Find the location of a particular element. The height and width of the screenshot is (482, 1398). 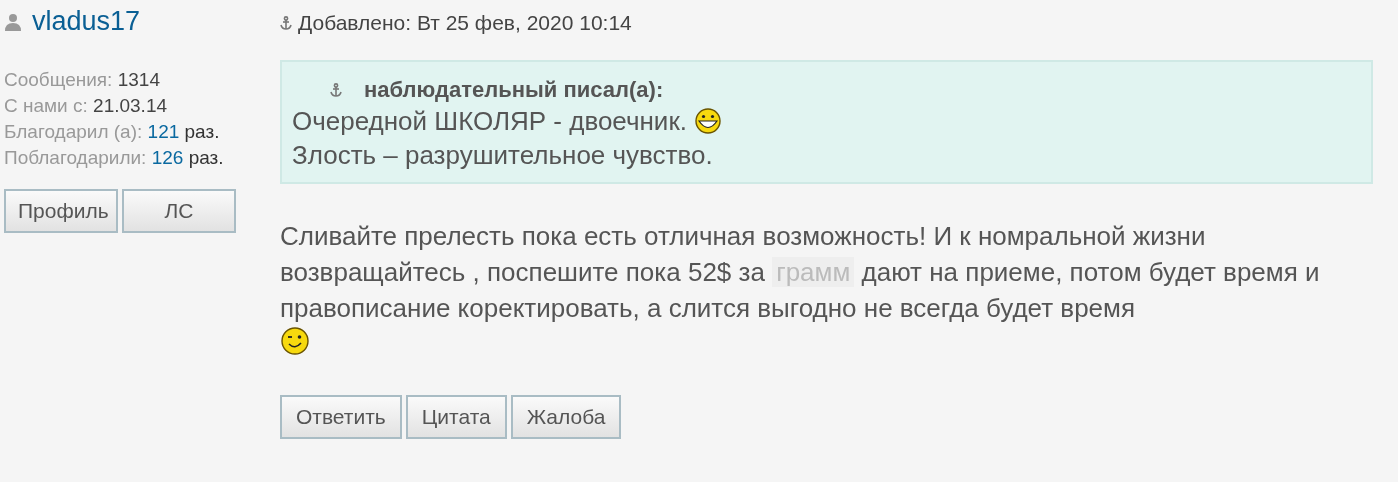

stat-value: 121 is located at coordinates (163, 131).